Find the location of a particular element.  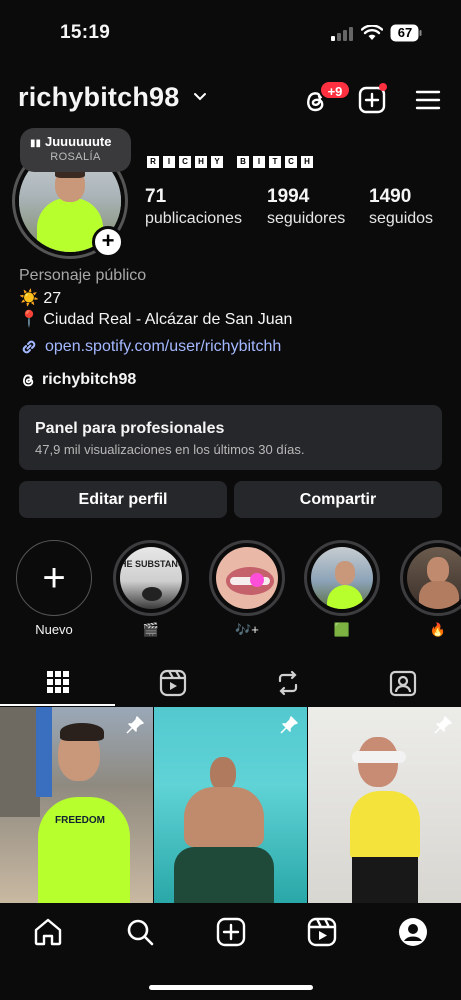

stat-label: seguidos is located at coordinates (401, 218).